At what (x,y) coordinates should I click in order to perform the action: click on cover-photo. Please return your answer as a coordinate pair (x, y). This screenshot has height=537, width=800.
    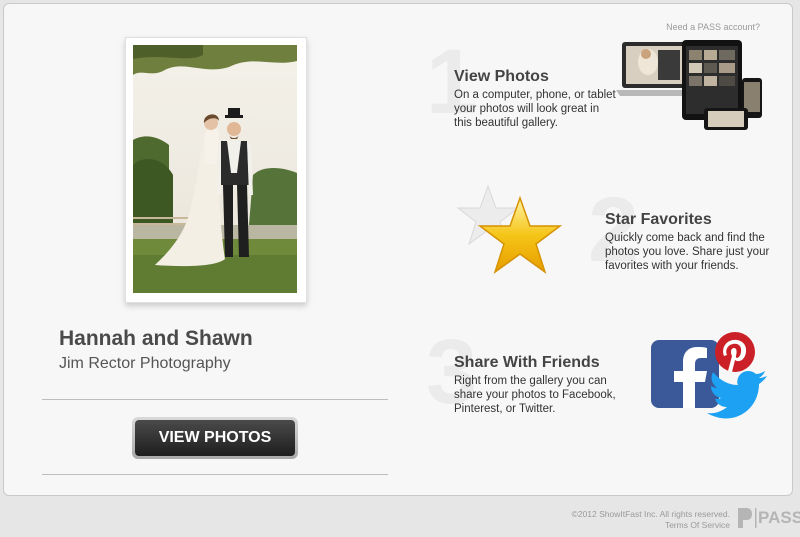
    Looking at the image, I should click on (216, 170).